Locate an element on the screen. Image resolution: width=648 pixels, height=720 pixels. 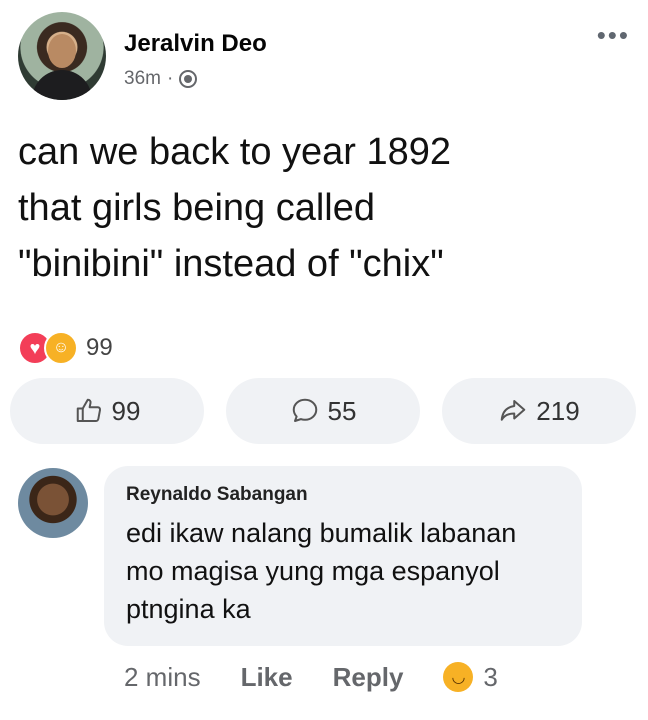
globe-icon is located at coordinates (188, 79).